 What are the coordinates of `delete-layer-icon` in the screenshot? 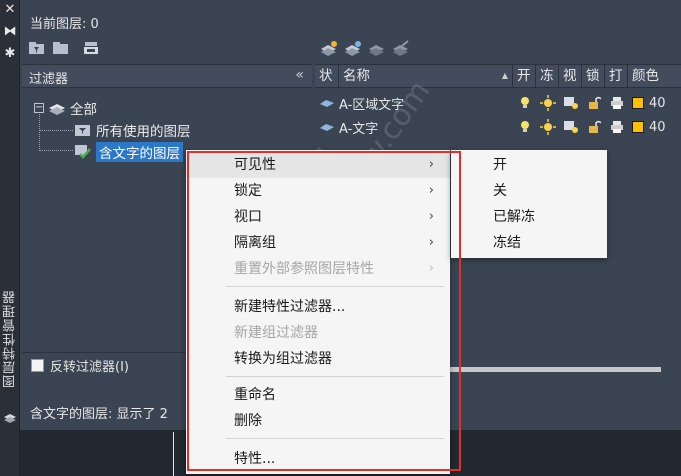 It's located at (377, 48).